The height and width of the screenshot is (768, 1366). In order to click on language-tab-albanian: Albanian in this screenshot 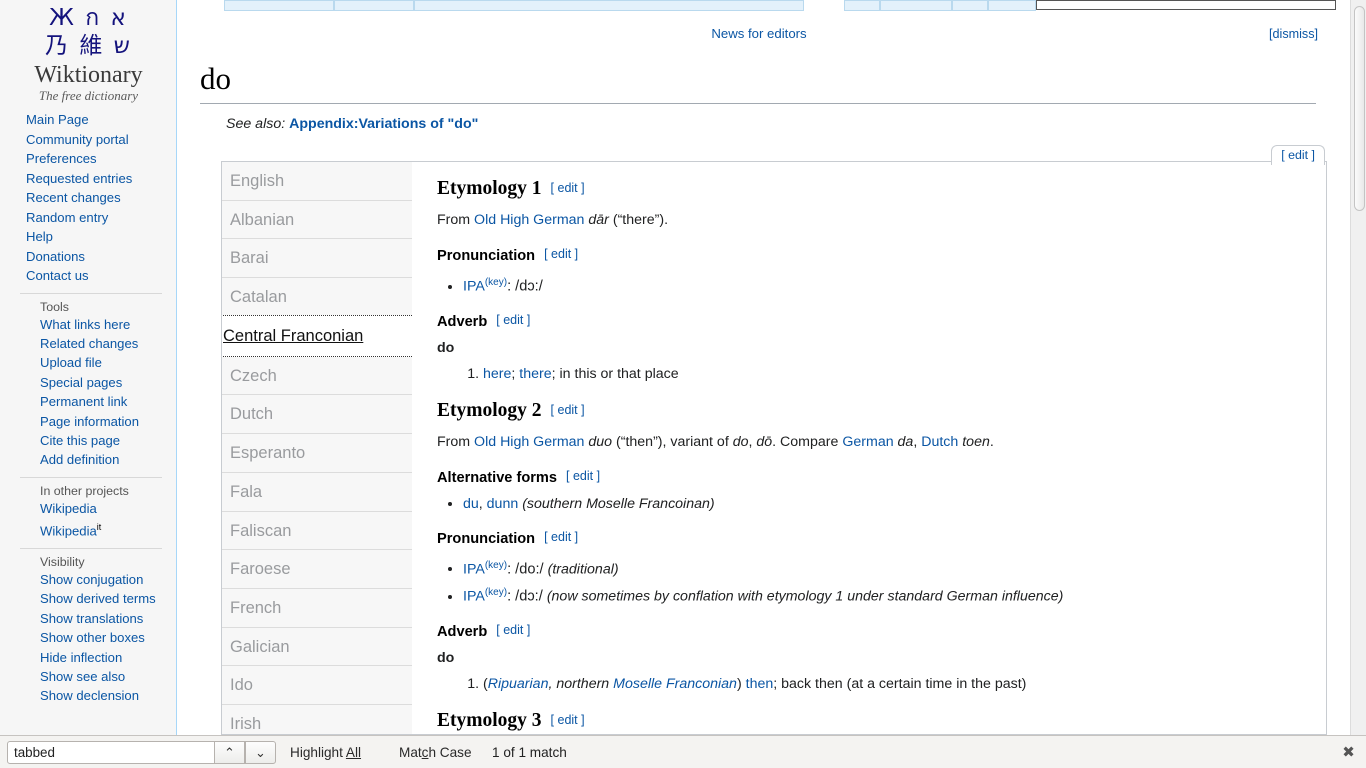, I will do `click(317, 220)`.